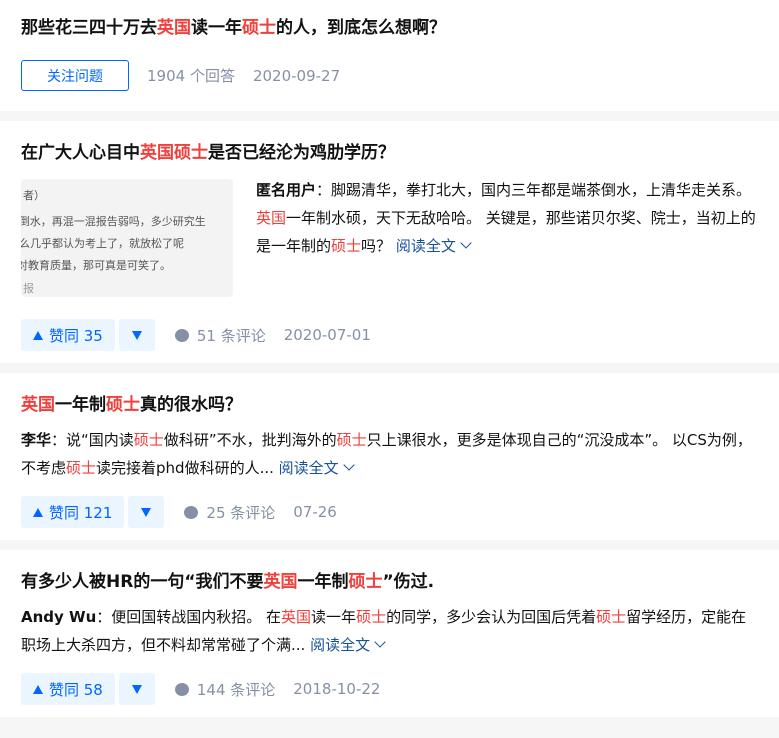 The height and width of the screenshot is (738, 779). What do you see at coordinates (286, 190) in the screenshot?
I see `author-name: 匿名用户` at bounding box center [286, 190].